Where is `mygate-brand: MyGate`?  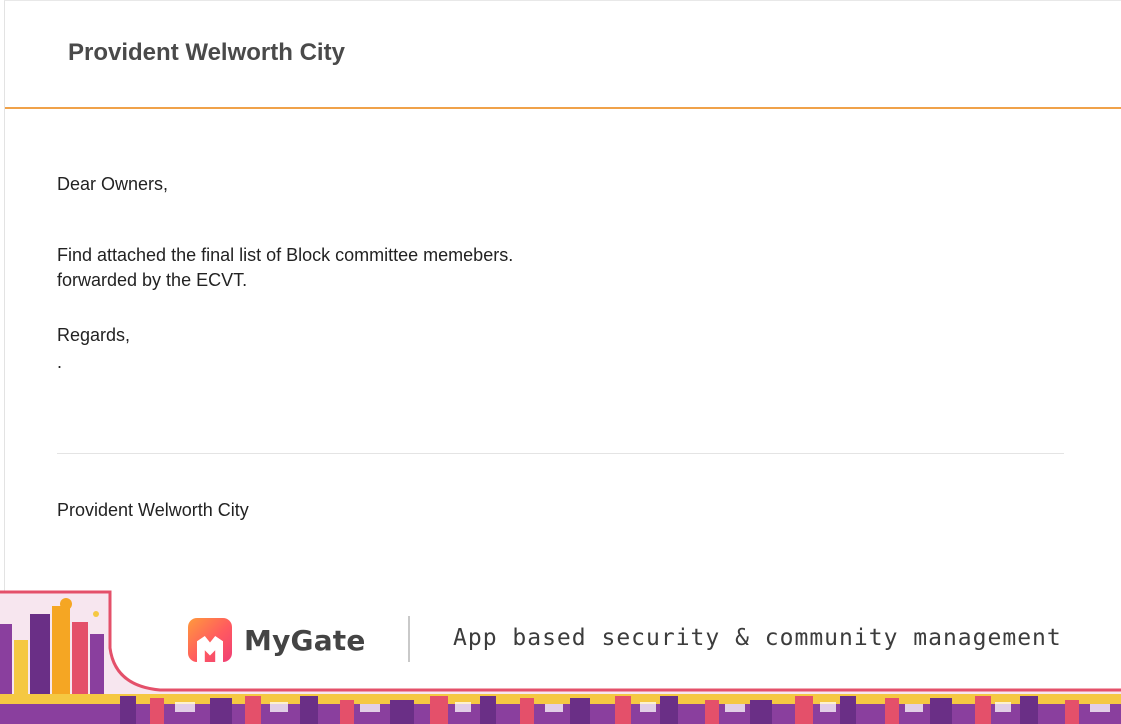
mygate-brand: MyGate is located at coordinates (277, 640).